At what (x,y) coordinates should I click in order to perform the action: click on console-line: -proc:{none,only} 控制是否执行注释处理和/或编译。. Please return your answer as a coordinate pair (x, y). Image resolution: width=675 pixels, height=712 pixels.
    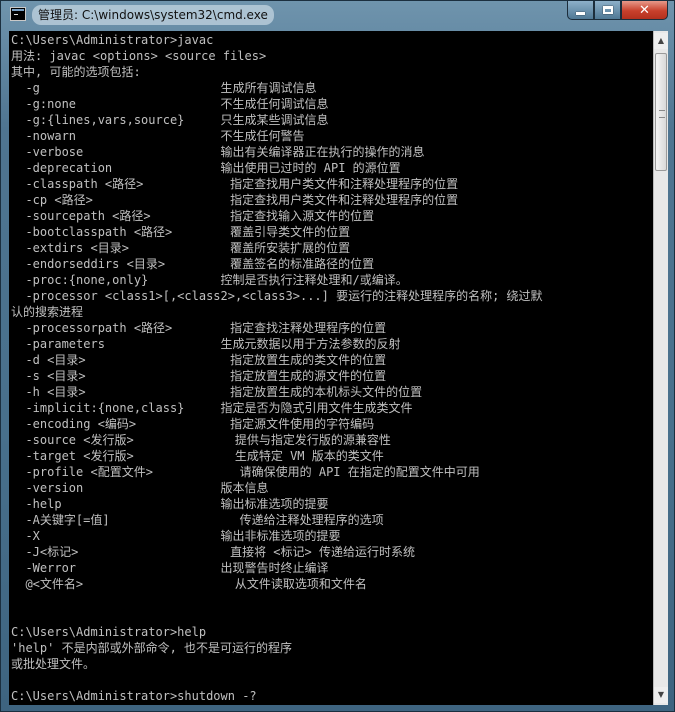
    Looking at the image, I should click on (209, 280).